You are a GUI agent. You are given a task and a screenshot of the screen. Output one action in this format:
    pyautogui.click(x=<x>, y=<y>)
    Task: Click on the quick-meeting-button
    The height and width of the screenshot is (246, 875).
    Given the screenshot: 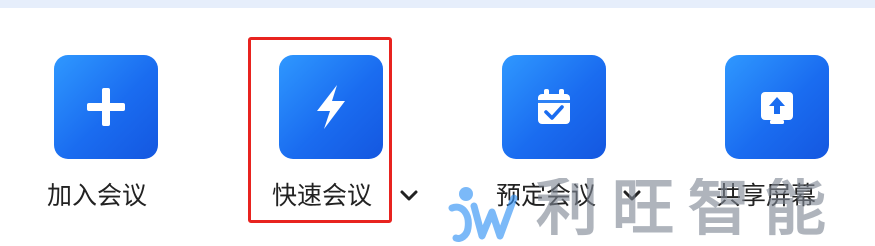 What is the action you would take?
    pyautogui.click(x=331, y=107)
    